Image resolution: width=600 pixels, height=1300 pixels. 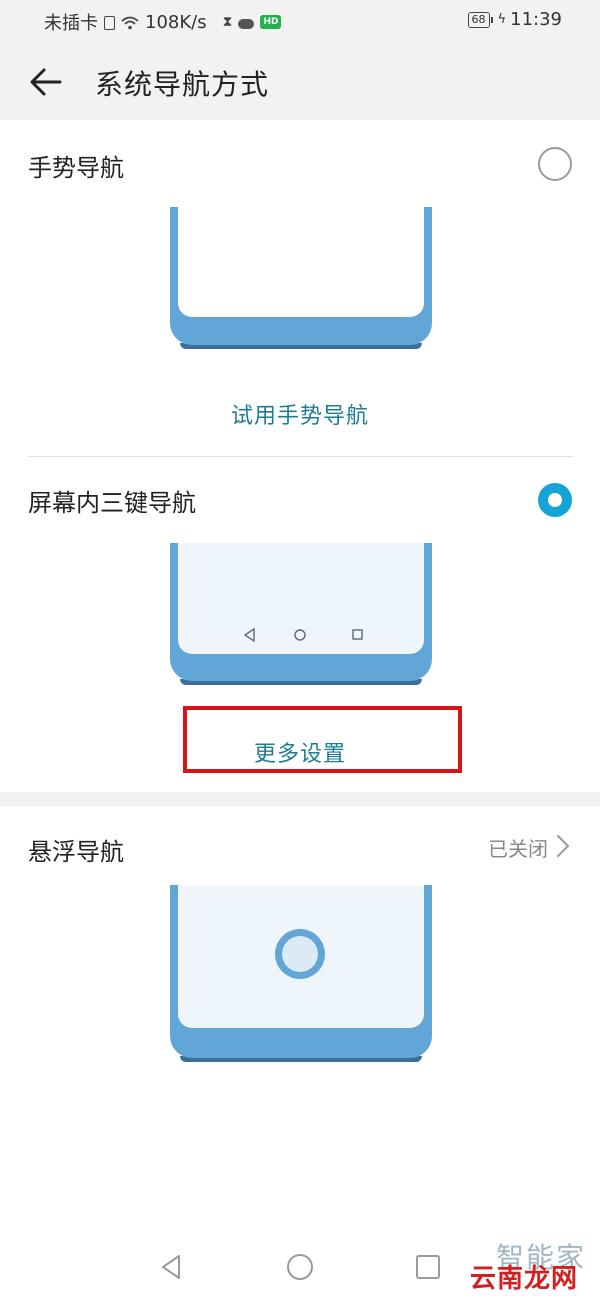 I want to click on back-button, so click(x=46, y=82).